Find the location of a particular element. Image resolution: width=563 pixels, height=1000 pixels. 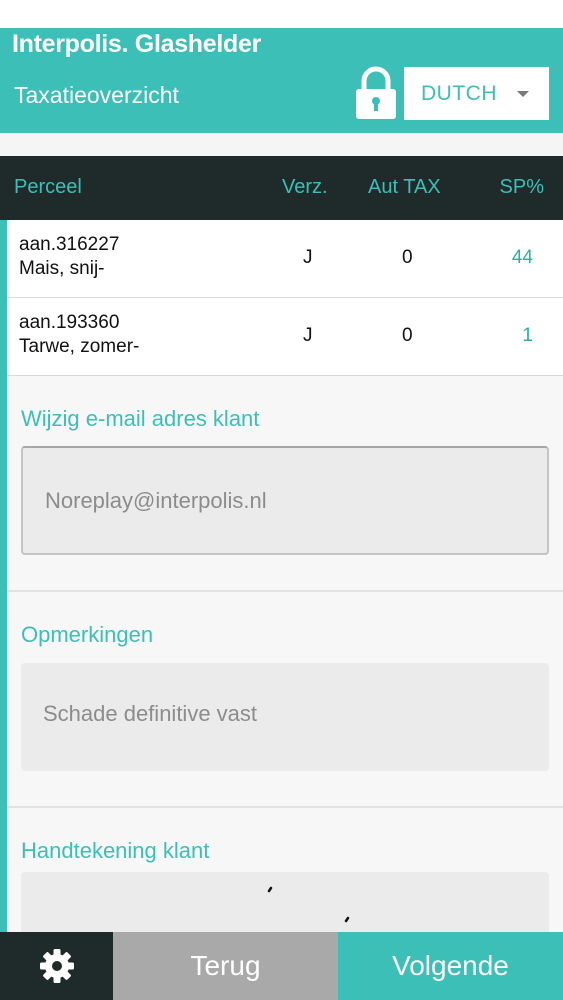

parcel-crop: Tarwe, zomer- is located at coordinates (79, 346).